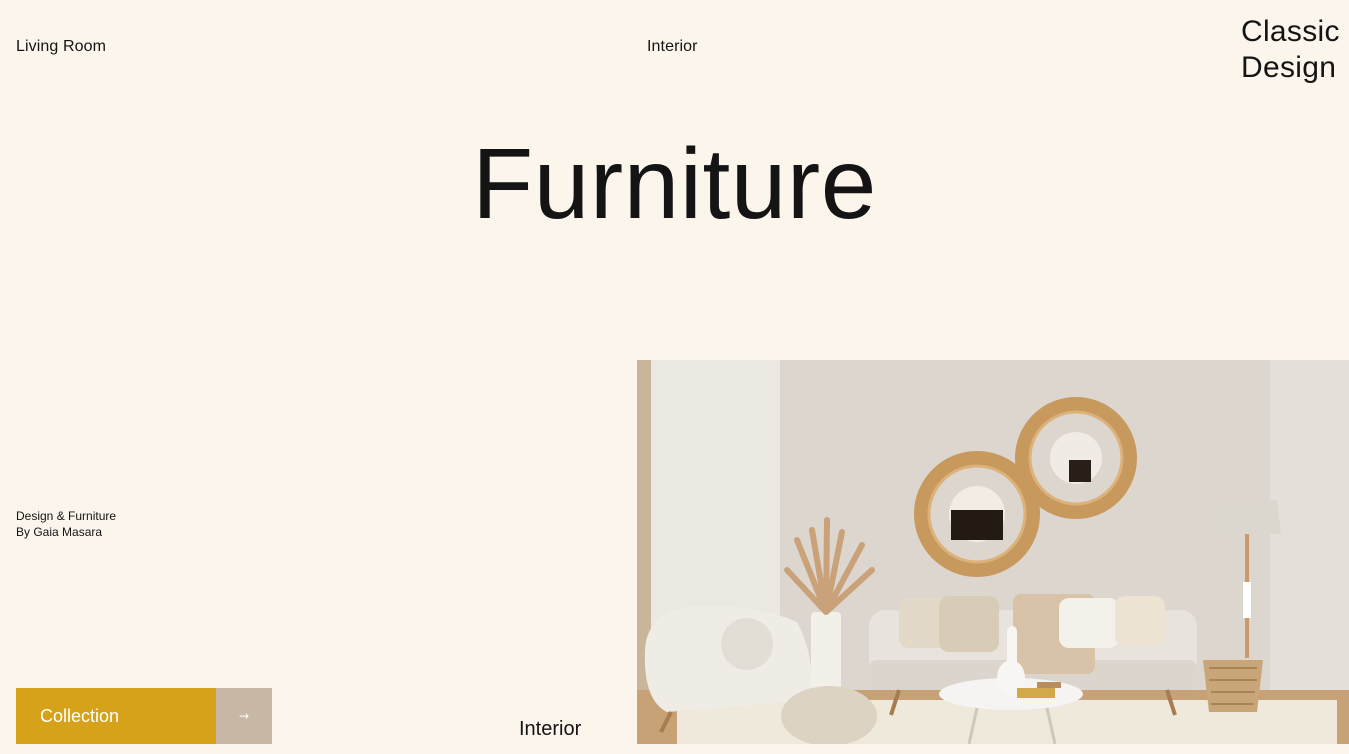 The height and width of the screenshot is (754, 1349). I want to click on credit-line-1: Design & Furniture, so click(66, 516).